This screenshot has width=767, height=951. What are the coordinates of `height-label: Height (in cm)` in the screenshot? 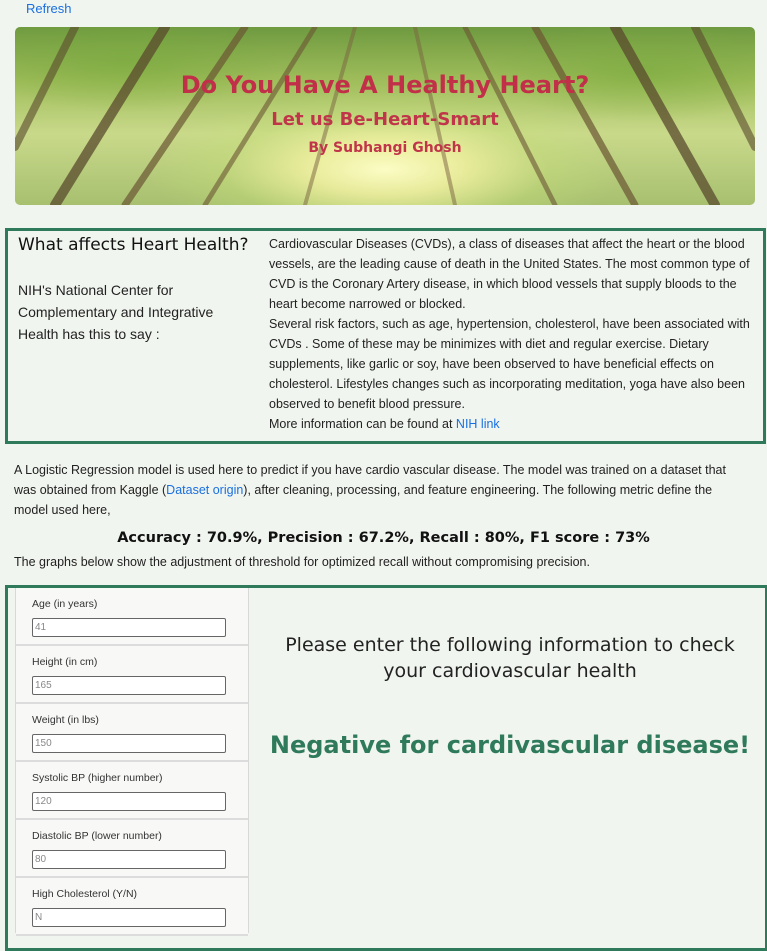 It's located at (65, 662).